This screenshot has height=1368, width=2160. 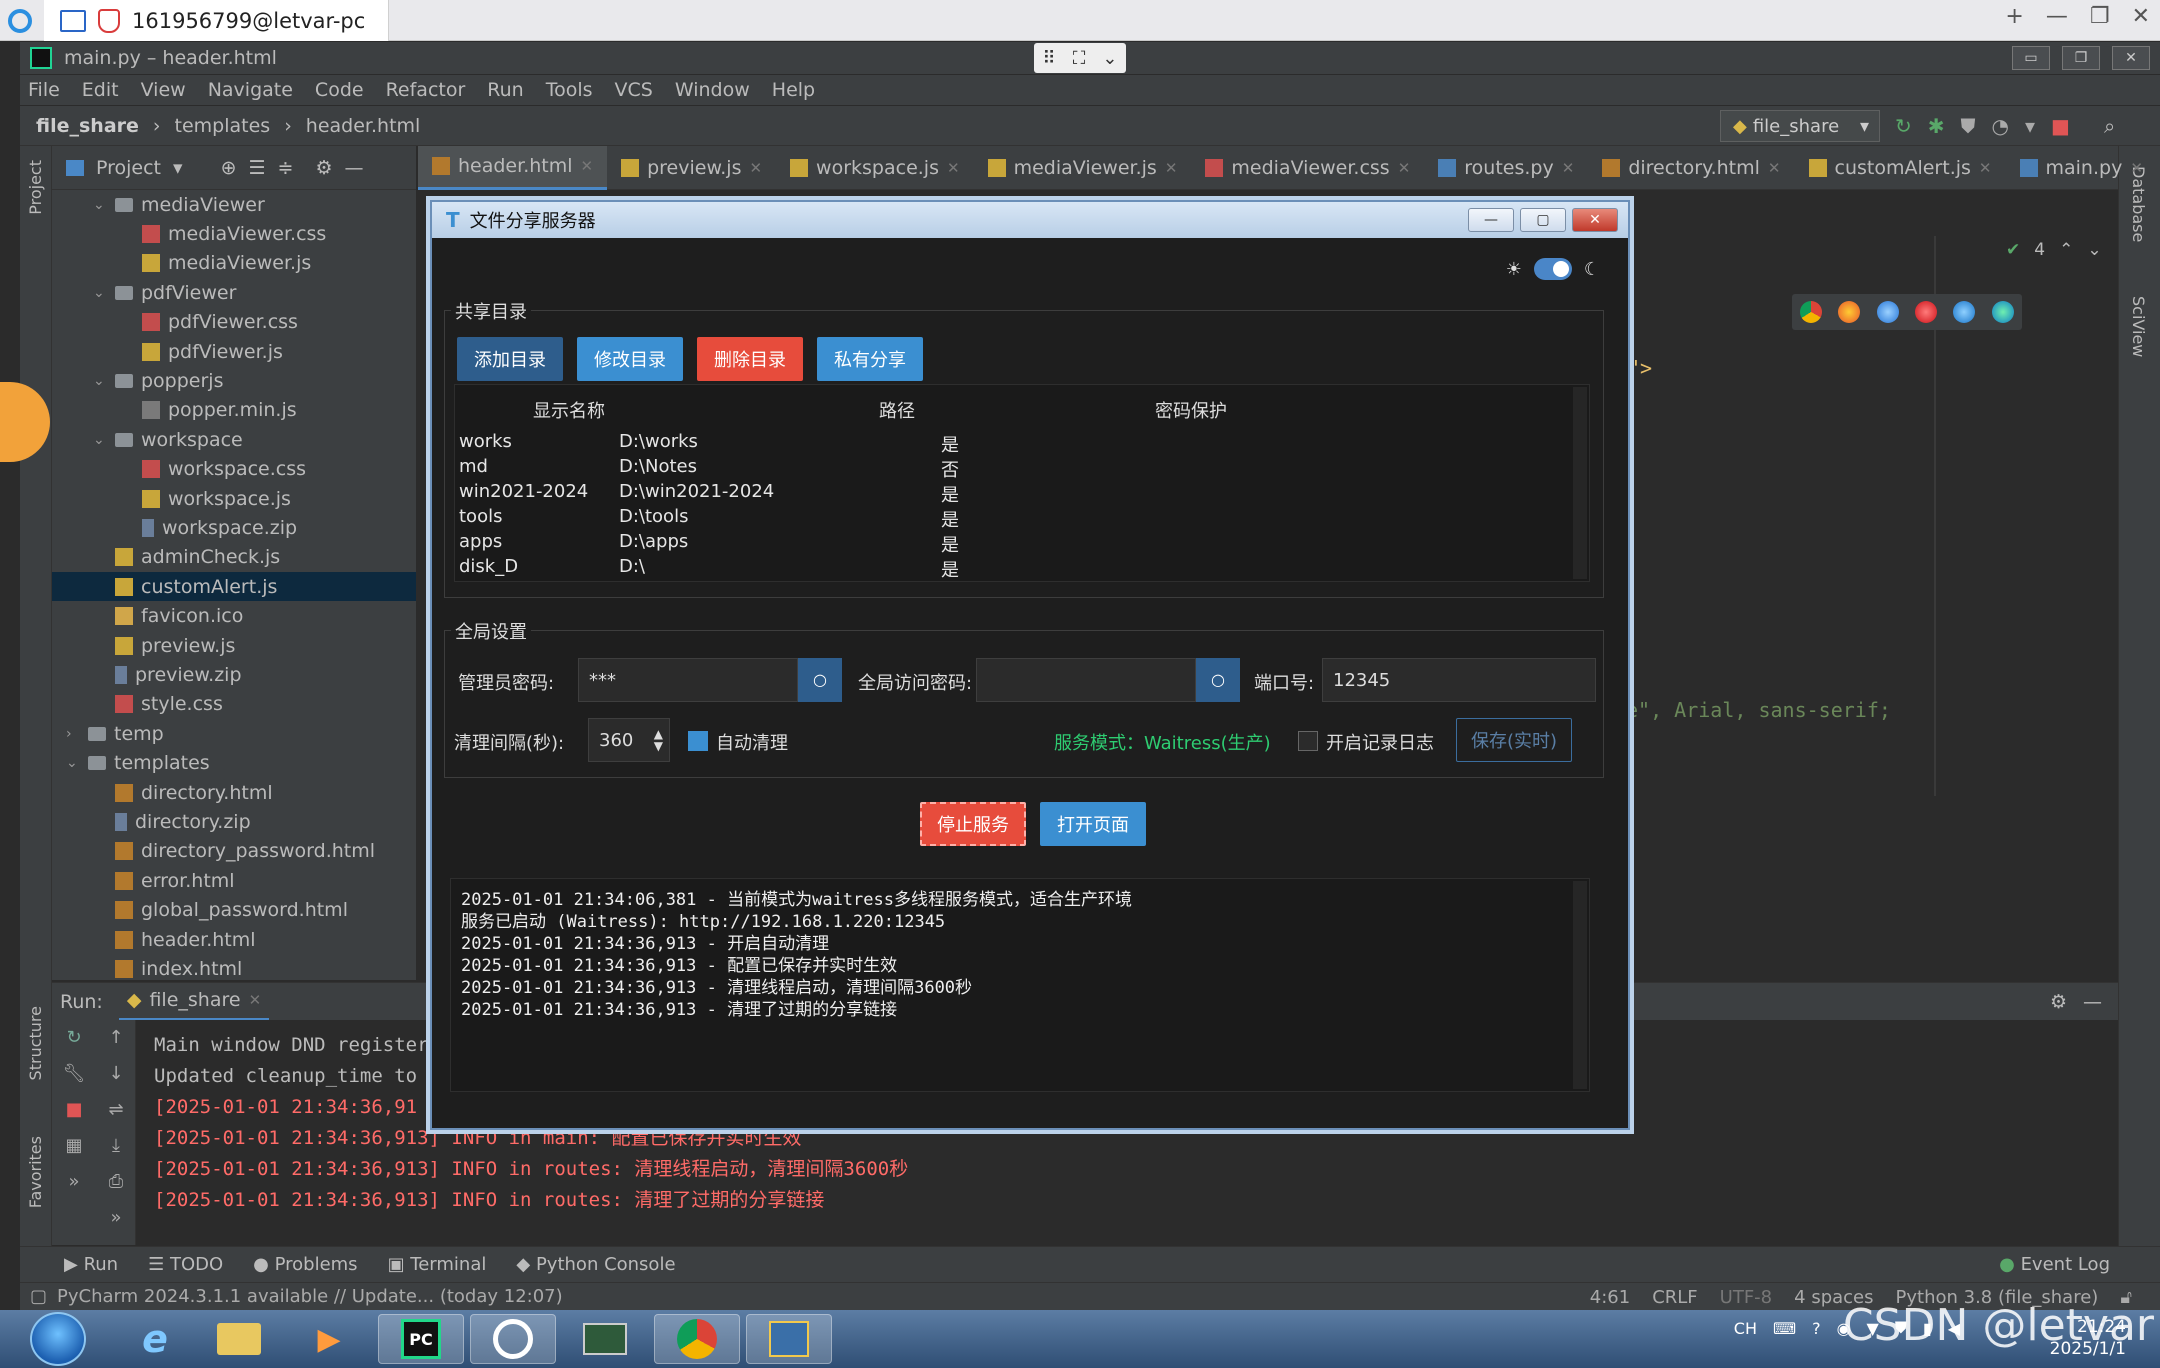 I want to click on arrow-up-icon: ↑, so click(x=116, y=1038).